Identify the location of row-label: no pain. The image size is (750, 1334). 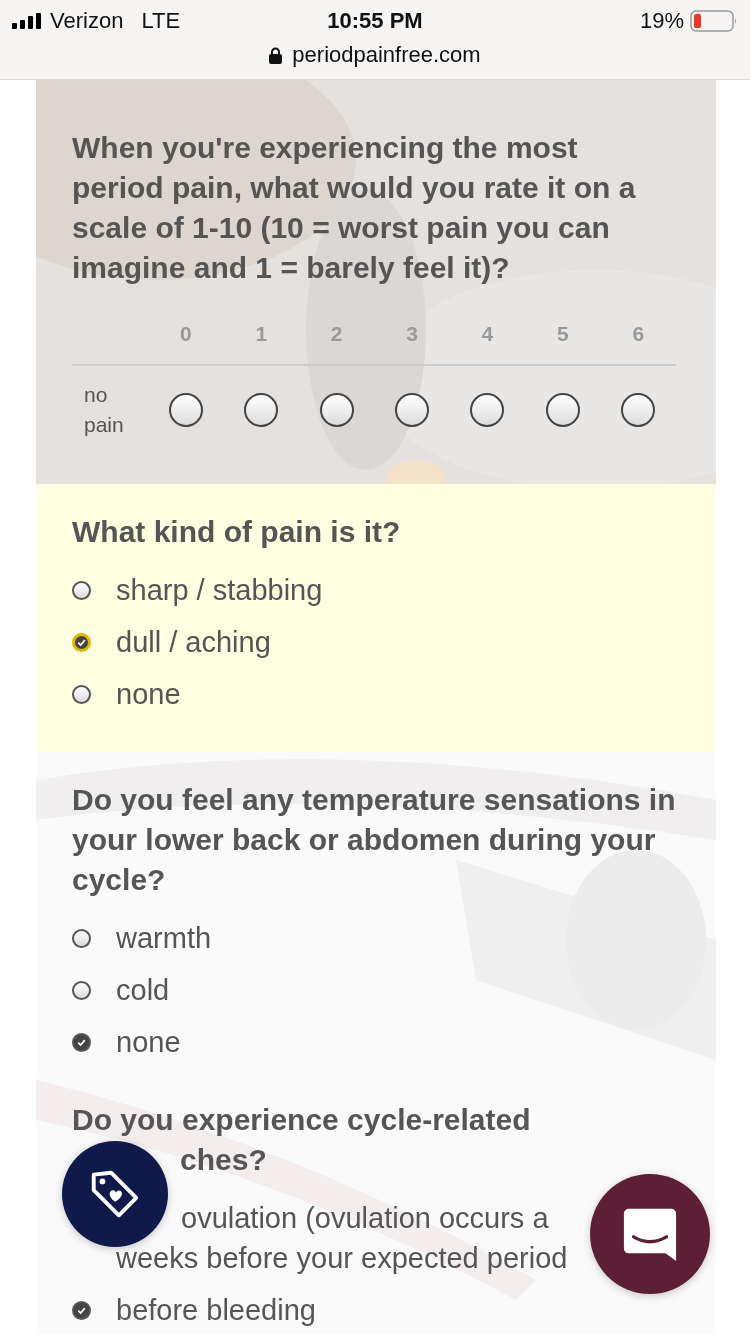
(104, 410).